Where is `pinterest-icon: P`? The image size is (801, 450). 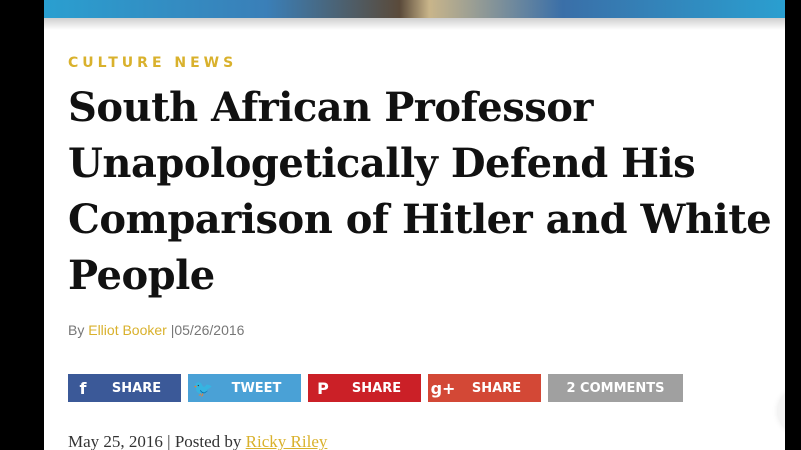
pinterest-icon: P is located at coordinates (323, 388).